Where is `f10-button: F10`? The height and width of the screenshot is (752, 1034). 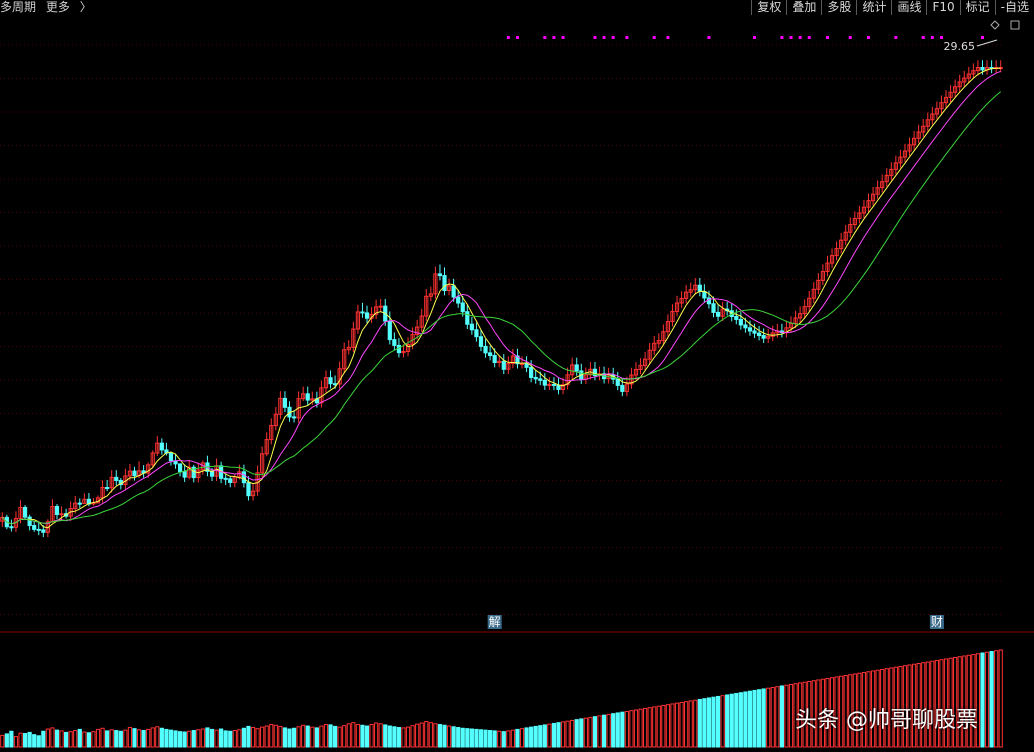
f10-button: F10 is located at coordinates (942, 7).